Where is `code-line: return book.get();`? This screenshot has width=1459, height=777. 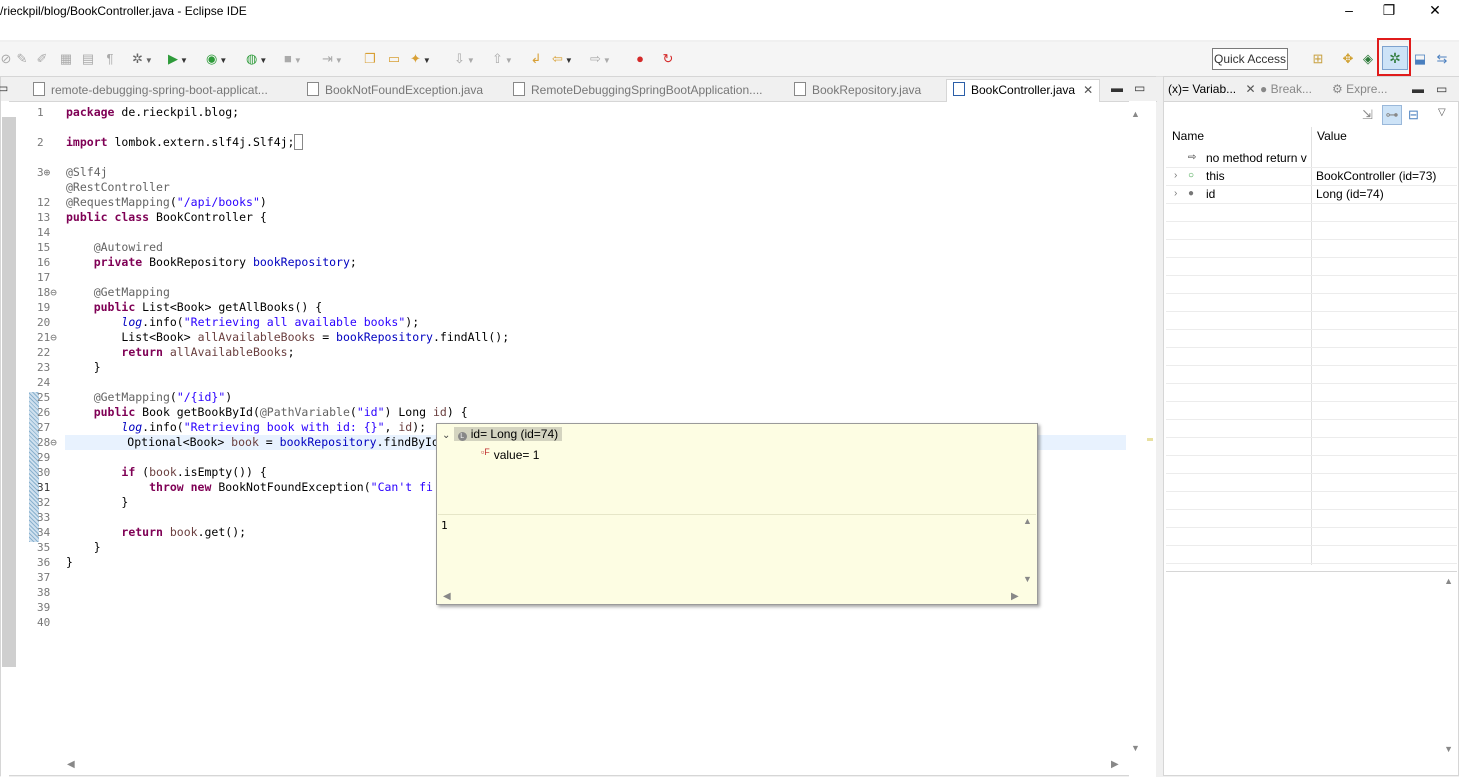 code-line: return book.get(); is located at coordinates (184, 532).